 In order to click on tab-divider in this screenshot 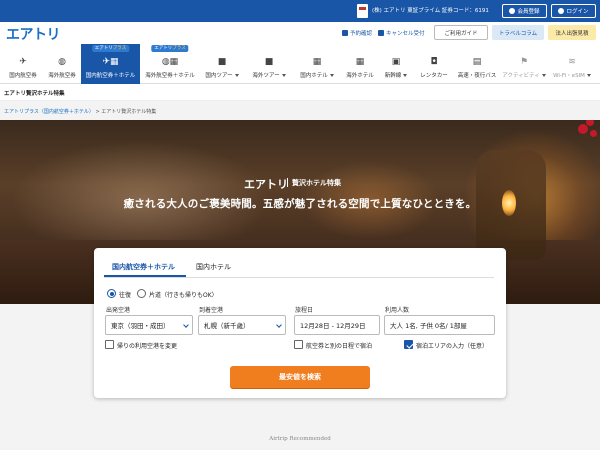, I will do `click(299, 277)`.